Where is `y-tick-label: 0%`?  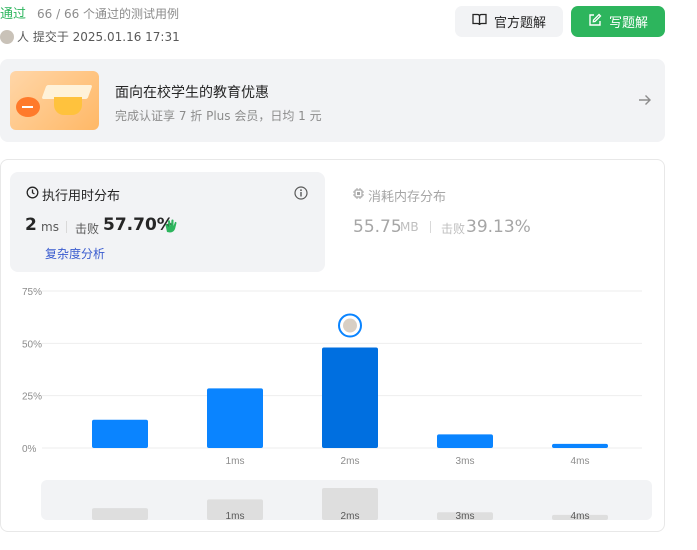 y-tick-label: 0% is located at coordinates (29, 449).